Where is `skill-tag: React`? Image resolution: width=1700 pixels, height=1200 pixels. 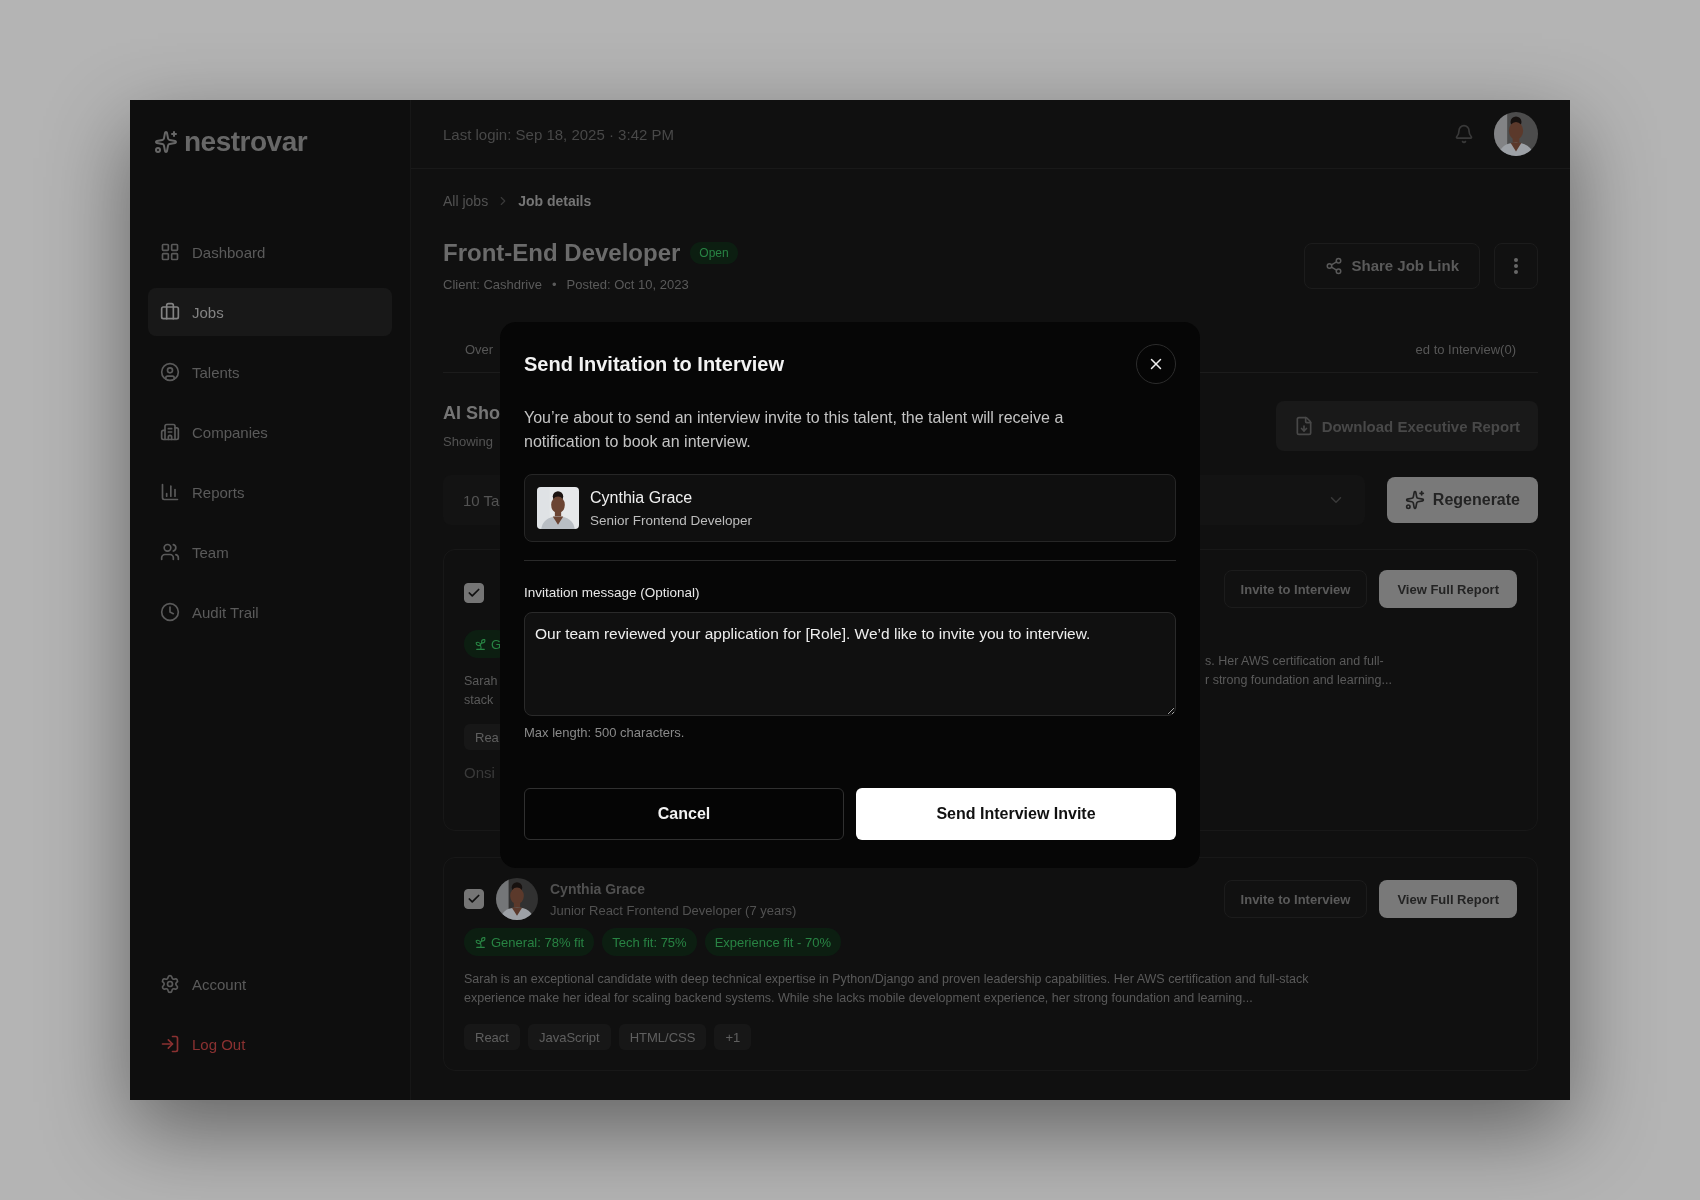
skill-tag: React is located at coordinates (492, 1037).